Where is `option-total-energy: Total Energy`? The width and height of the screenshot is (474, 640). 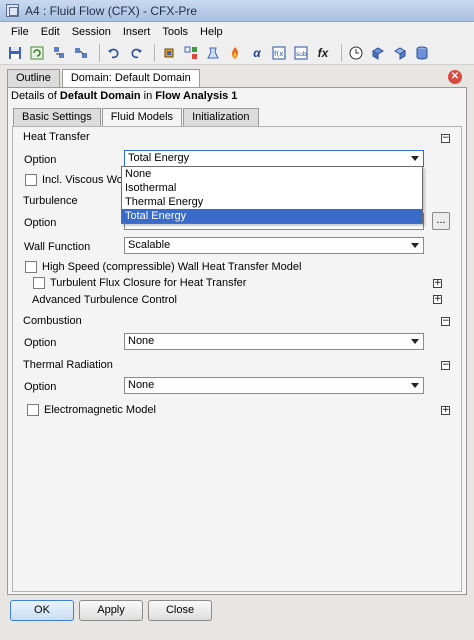
option-total-energy: Total Energy is located at coordinates (272, 216).